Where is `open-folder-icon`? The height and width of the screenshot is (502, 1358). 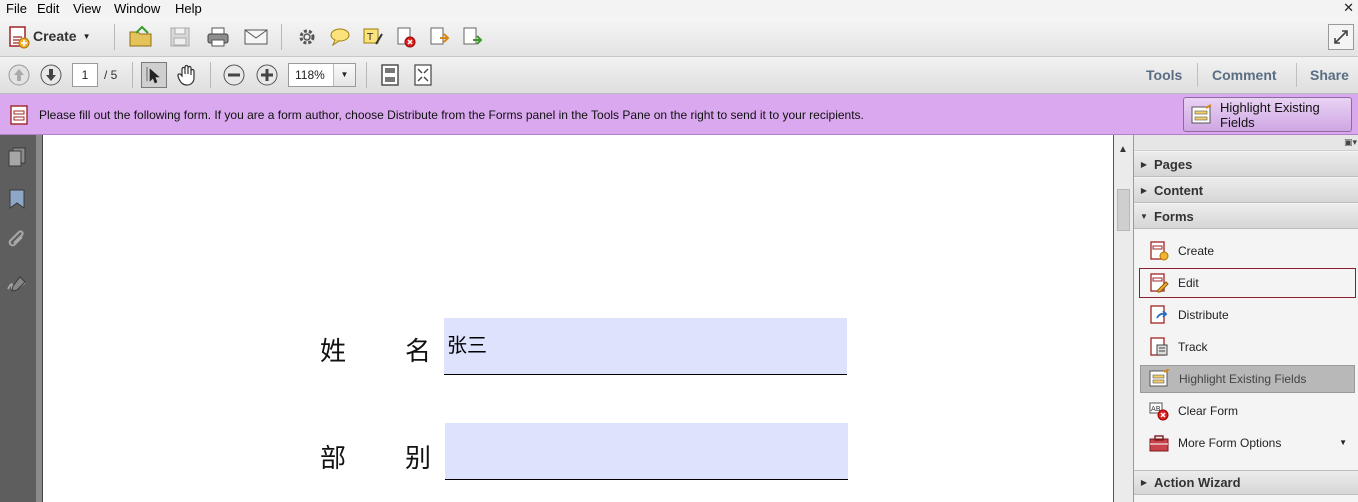 open-folder-icon is located at coordinates (141, 37).